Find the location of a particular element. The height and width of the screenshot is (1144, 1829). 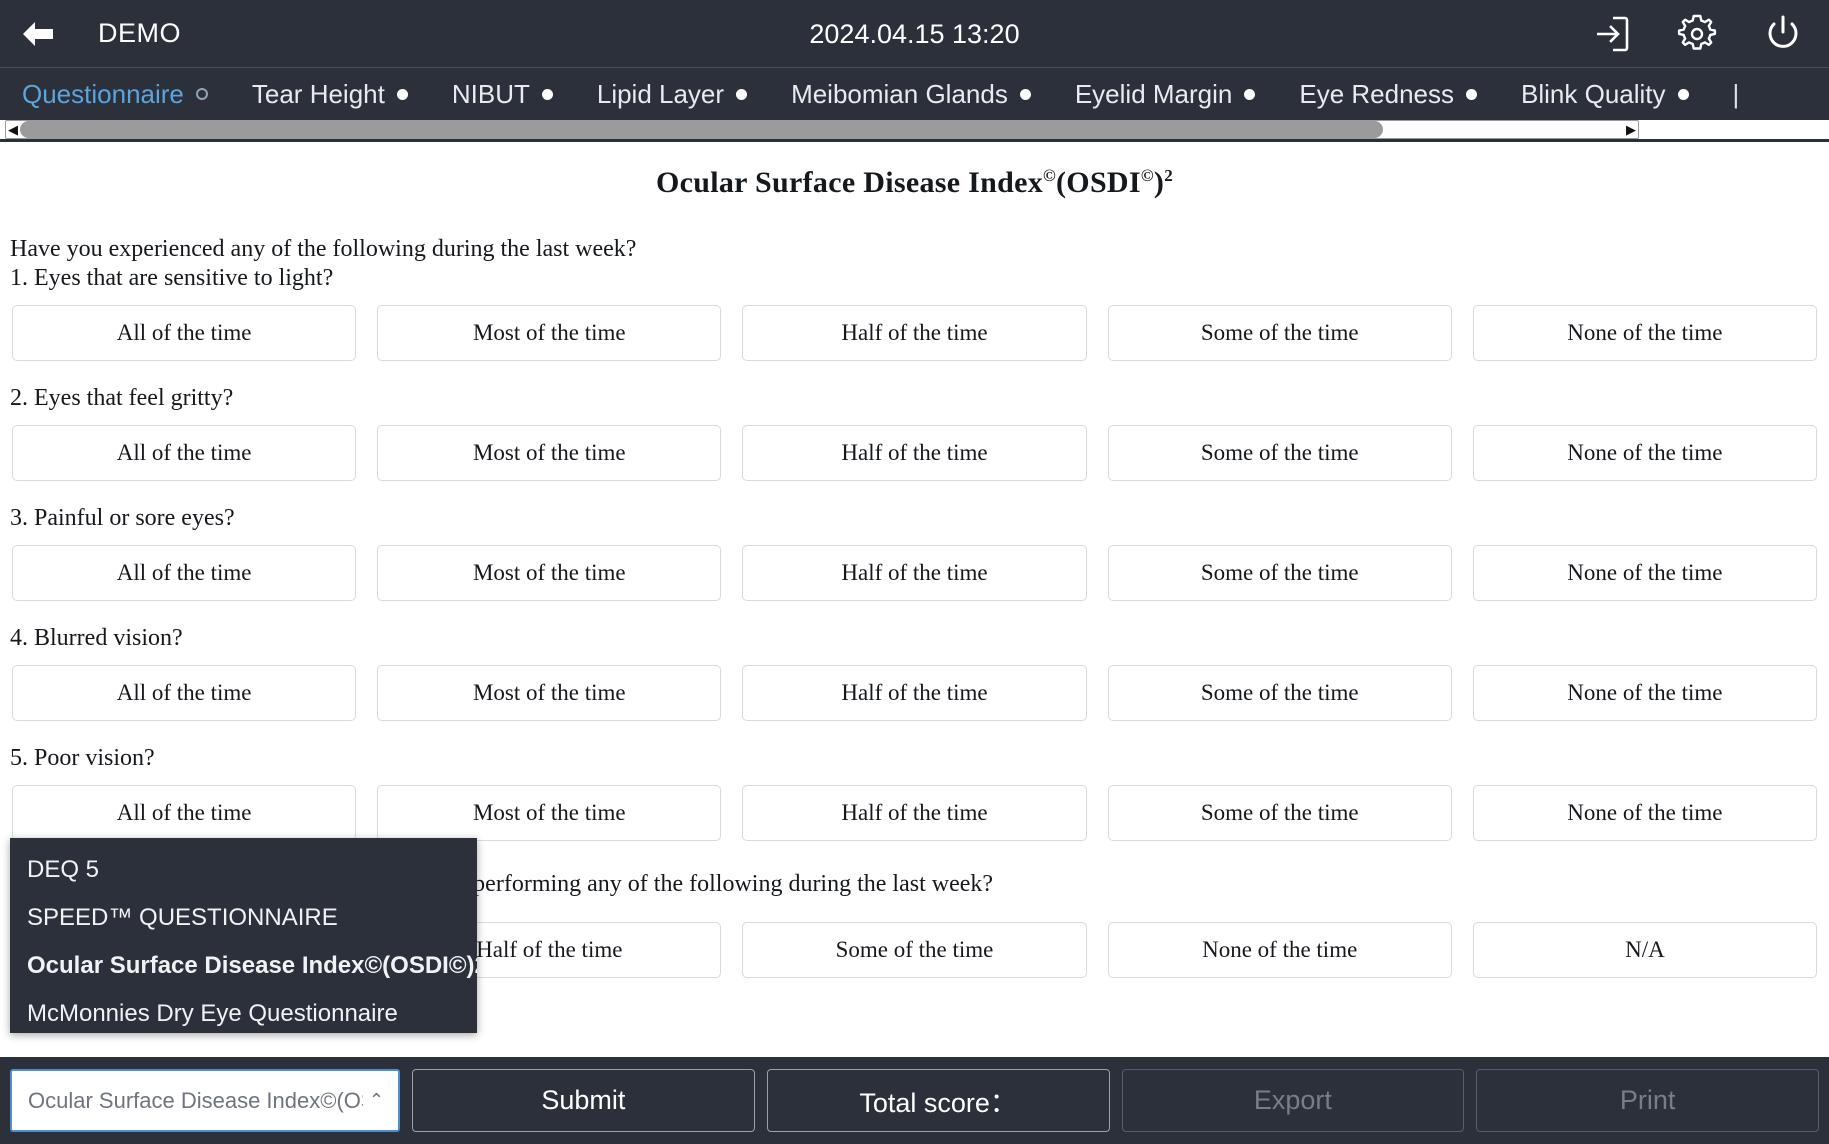

tab-lipid-layer: Lipid Layer is located at coordinates (682, 94).